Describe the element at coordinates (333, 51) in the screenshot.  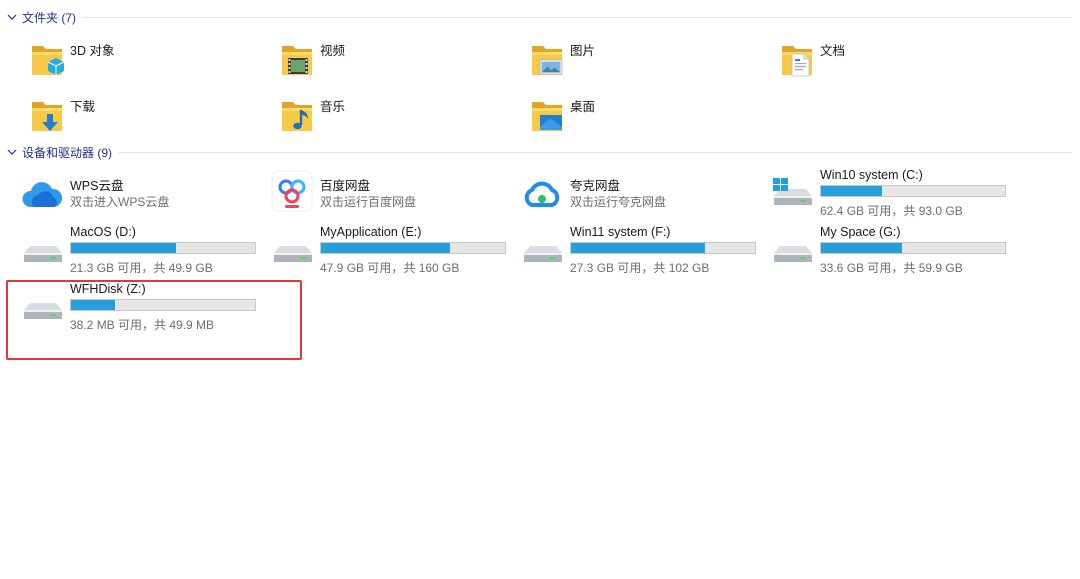
I see `folder-label: 视频` at that location.